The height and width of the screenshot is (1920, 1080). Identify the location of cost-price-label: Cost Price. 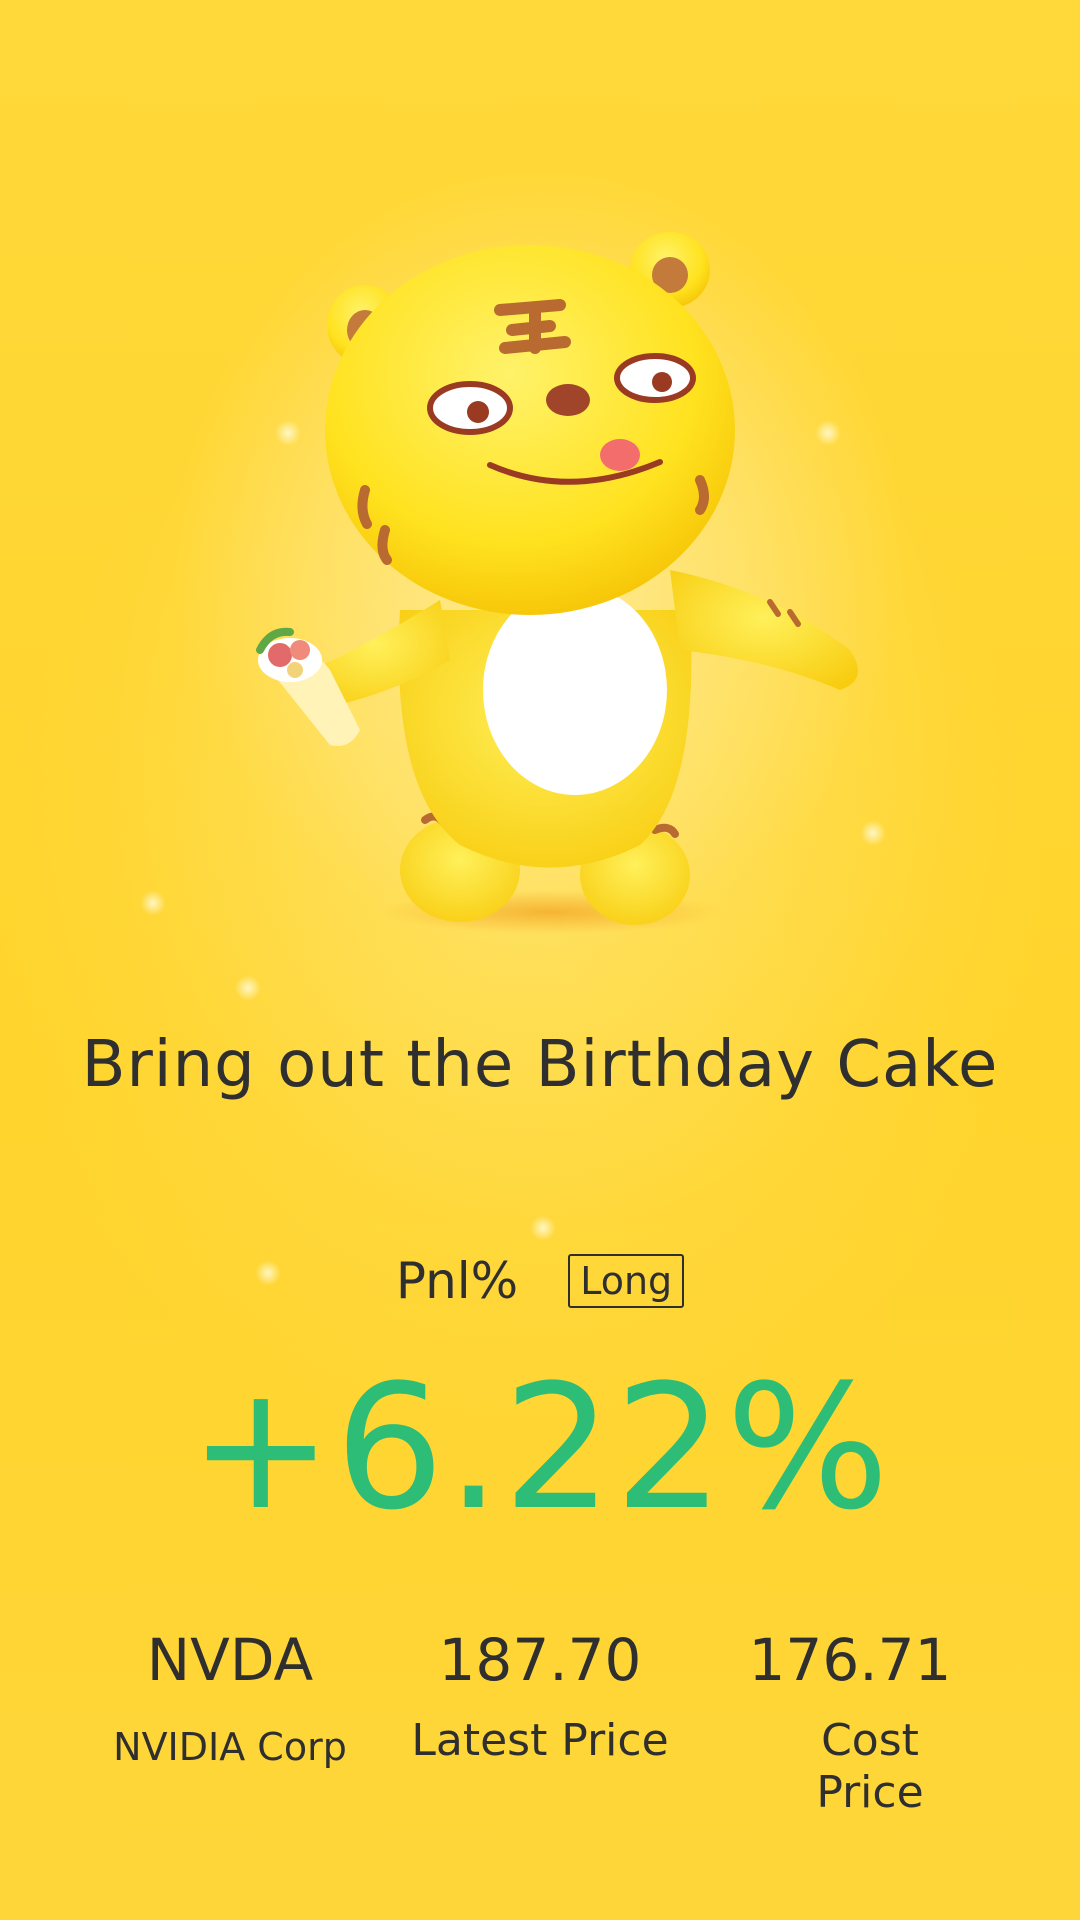
(870, 1766).